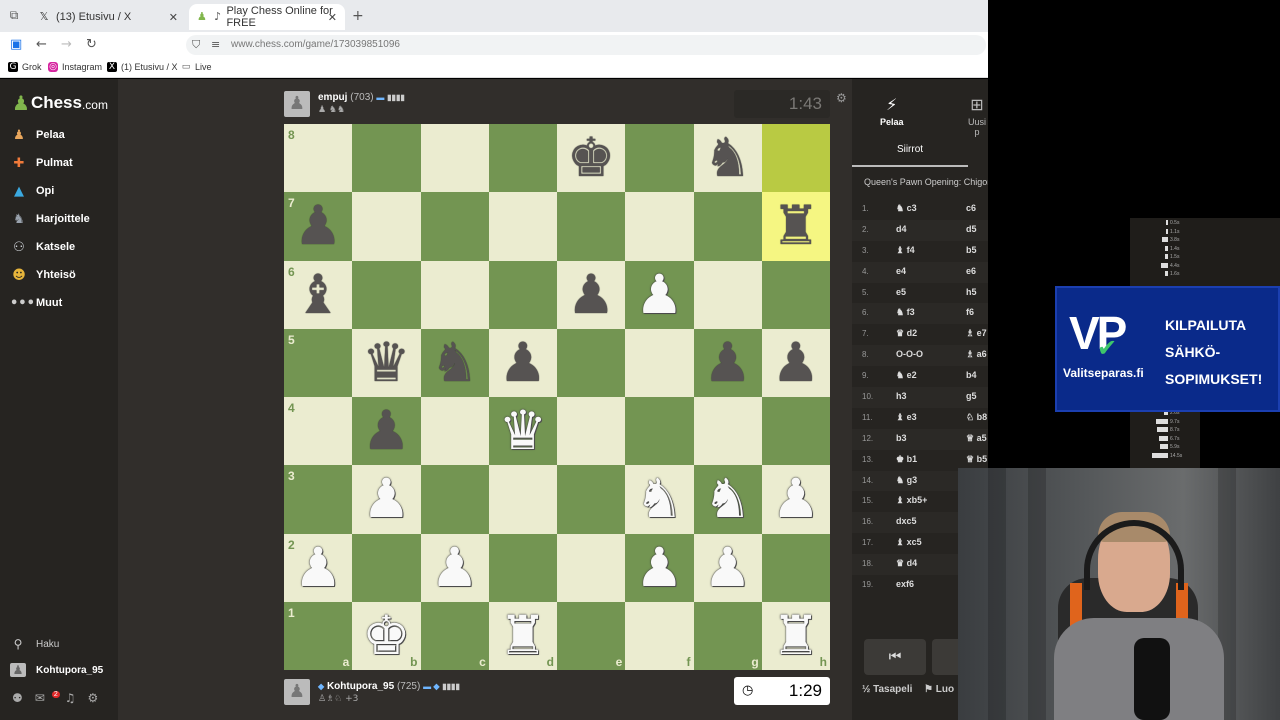  What do you see at coordinates (939, 689) in the screenshot?
I see `resign-button: ⚑ Luo` at bounding box center [939, 689].